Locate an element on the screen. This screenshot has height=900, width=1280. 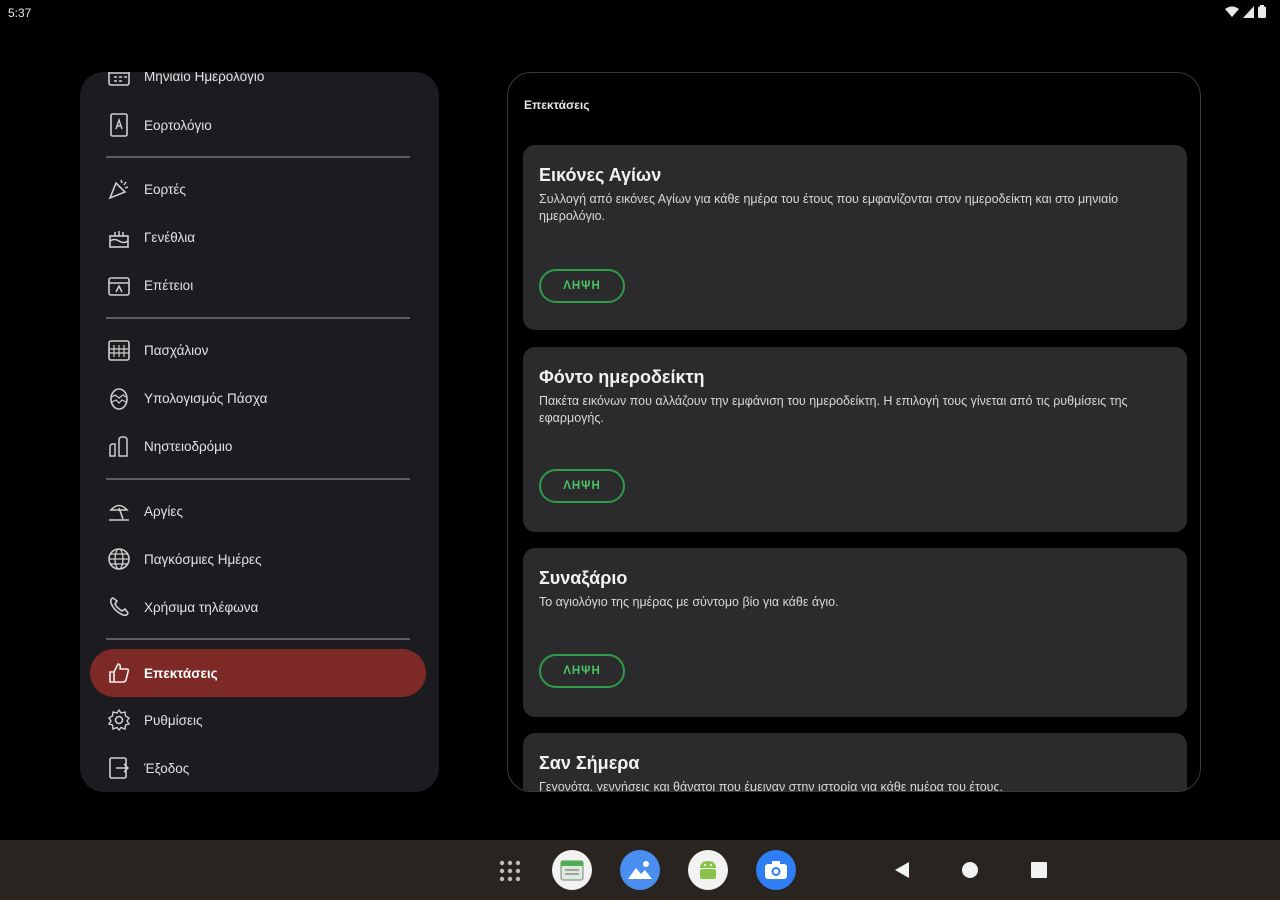
nav-label: Υπολογισμός Πάσχα is located at coordinates (206, 398).